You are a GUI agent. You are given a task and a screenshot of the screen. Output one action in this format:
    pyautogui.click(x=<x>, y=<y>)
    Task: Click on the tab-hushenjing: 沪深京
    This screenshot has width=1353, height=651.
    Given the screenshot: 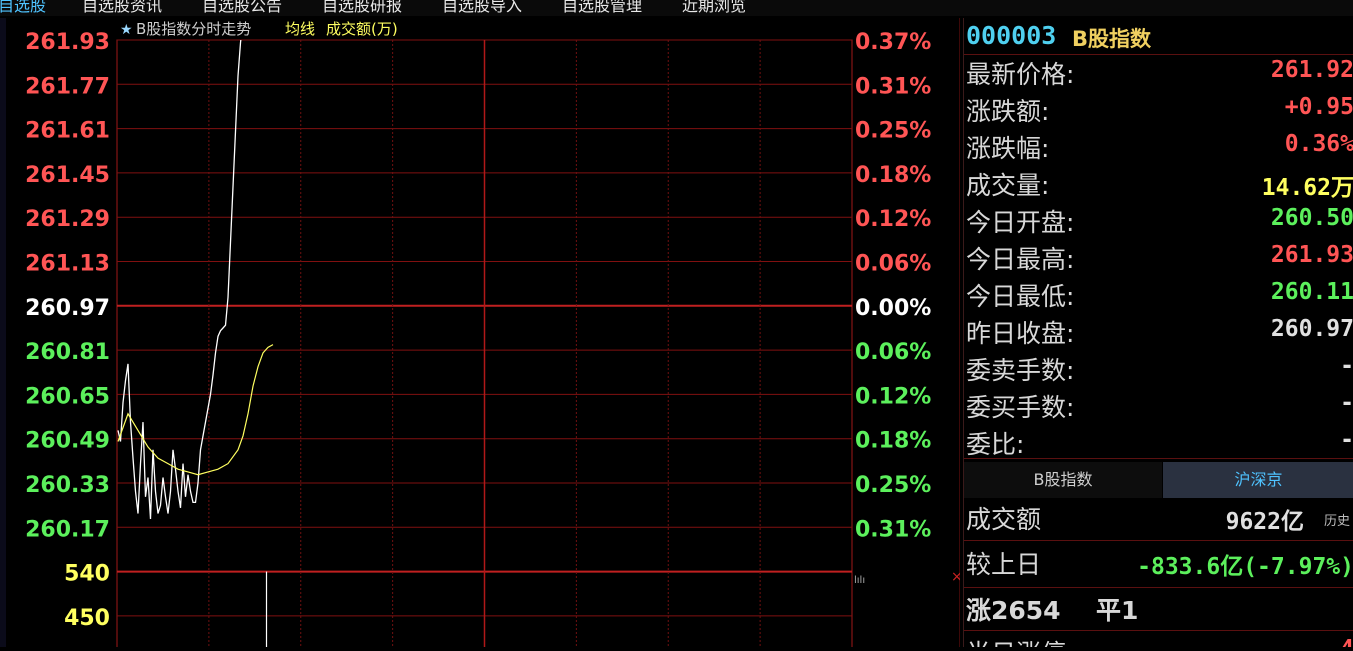 What is the action you would take?
    pyautogui.click(x=1258, y=480)
    